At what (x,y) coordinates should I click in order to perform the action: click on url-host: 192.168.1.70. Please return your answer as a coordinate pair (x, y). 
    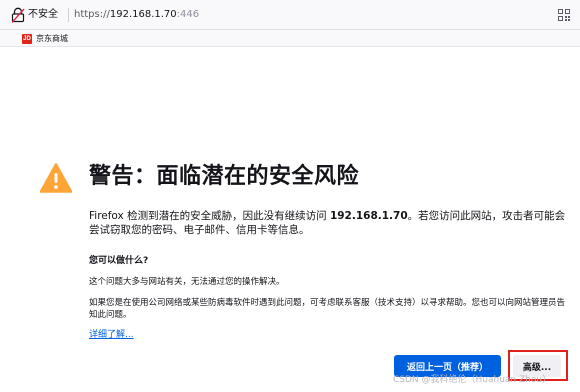
    Looking at the image, I should click on (143, 14).